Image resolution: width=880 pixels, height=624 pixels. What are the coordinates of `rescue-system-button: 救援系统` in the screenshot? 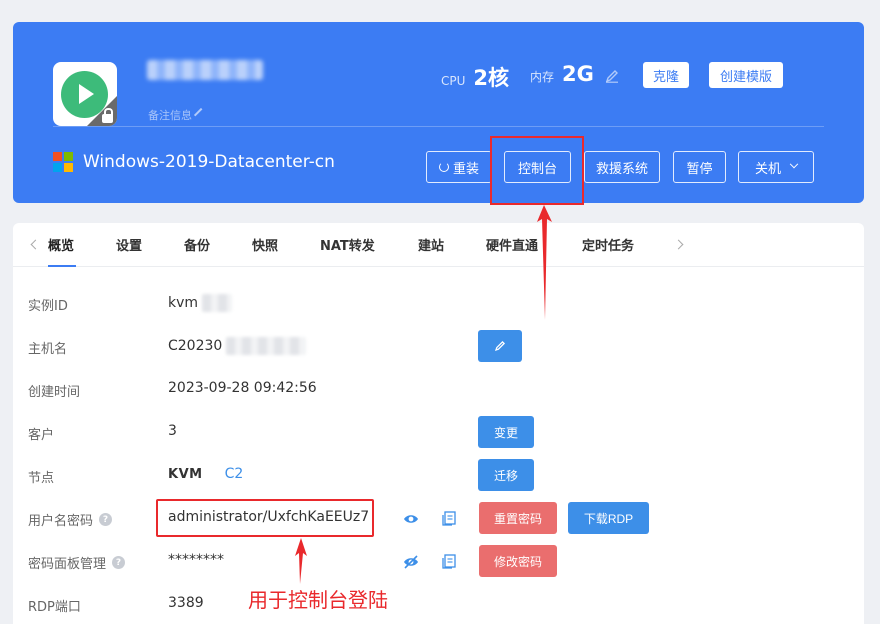 It's located at (622, 167).